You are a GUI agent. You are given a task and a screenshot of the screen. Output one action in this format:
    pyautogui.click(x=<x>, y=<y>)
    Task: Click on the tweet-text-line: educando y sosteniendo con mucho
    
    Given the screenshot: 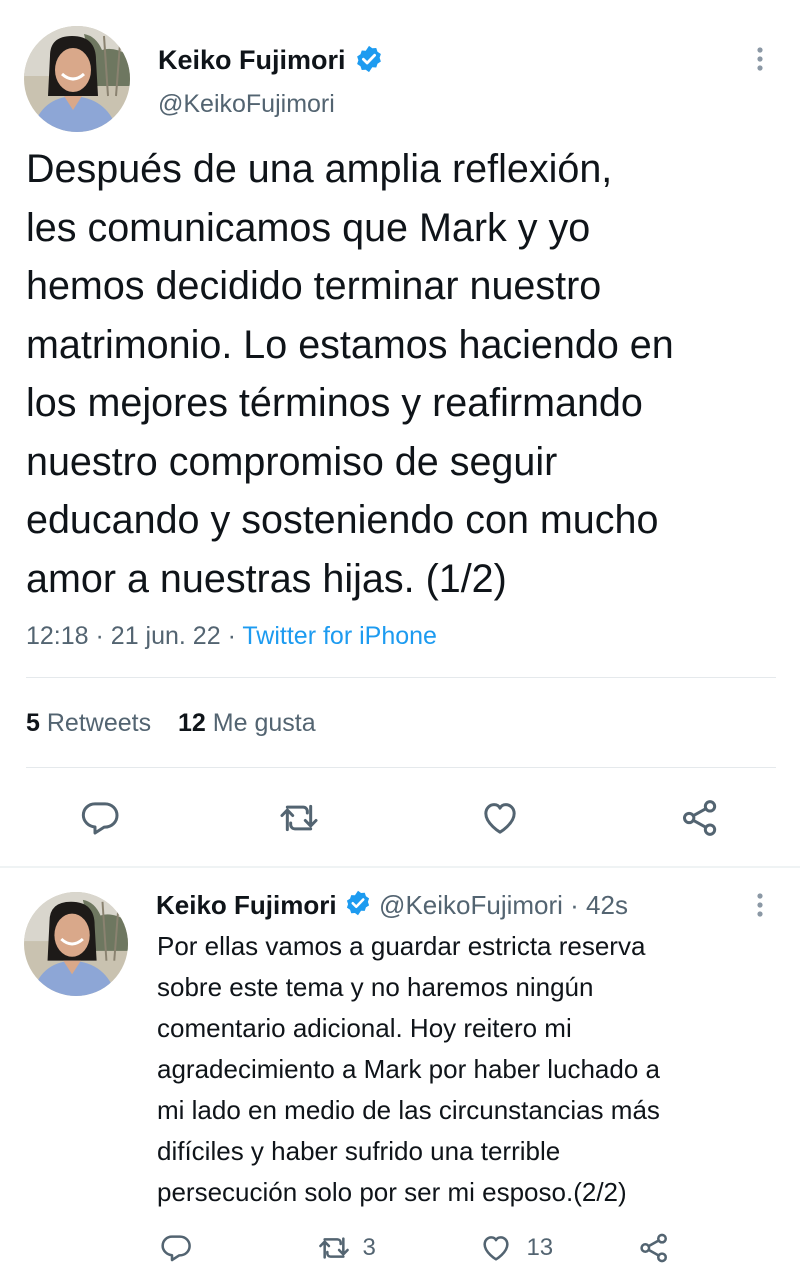 What is the action you would take?
    pyautogui.click(x=342, y=520)
    